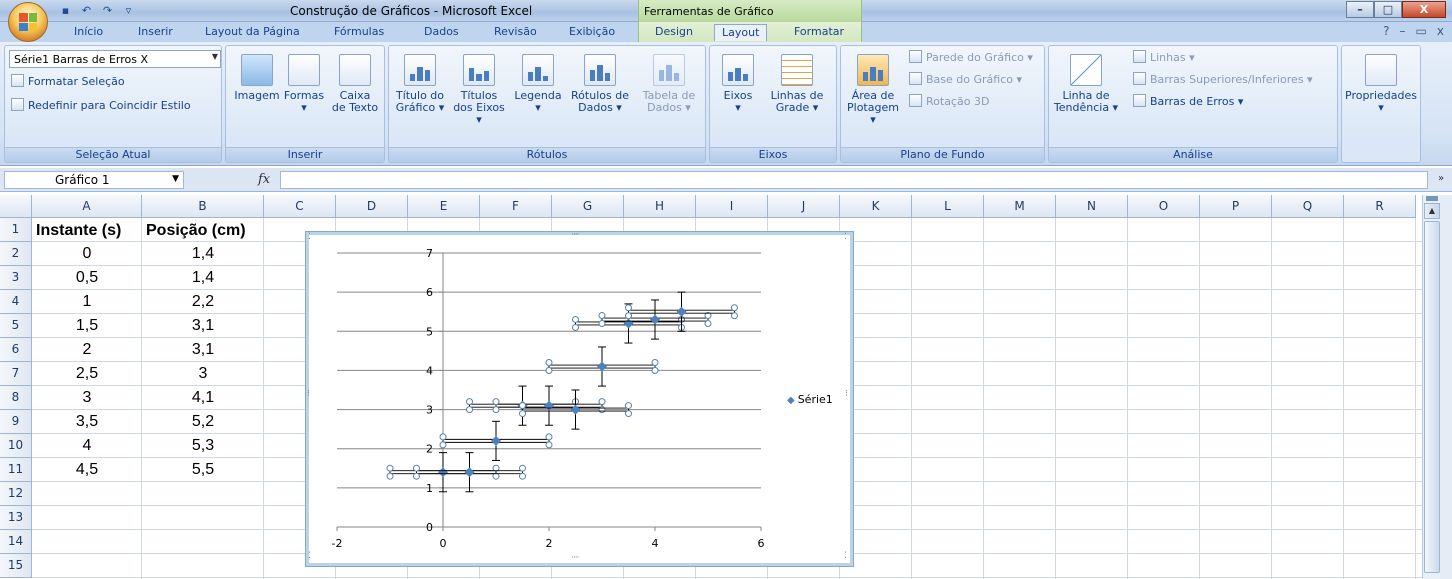 The image size is (1452, 579). I want to click on select-all-corner, so click(16, 206).